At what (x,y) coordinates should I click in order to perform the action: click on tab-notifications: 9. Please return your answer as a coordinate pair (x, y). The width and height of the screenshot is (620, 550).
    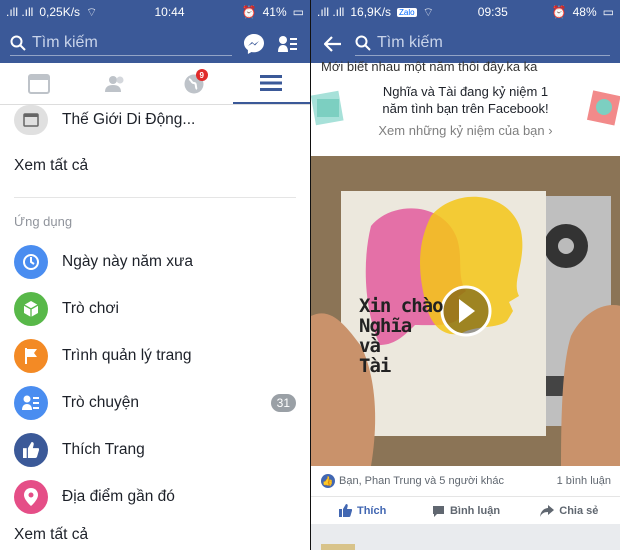
    Looking at the image, I should click on (194, 83).